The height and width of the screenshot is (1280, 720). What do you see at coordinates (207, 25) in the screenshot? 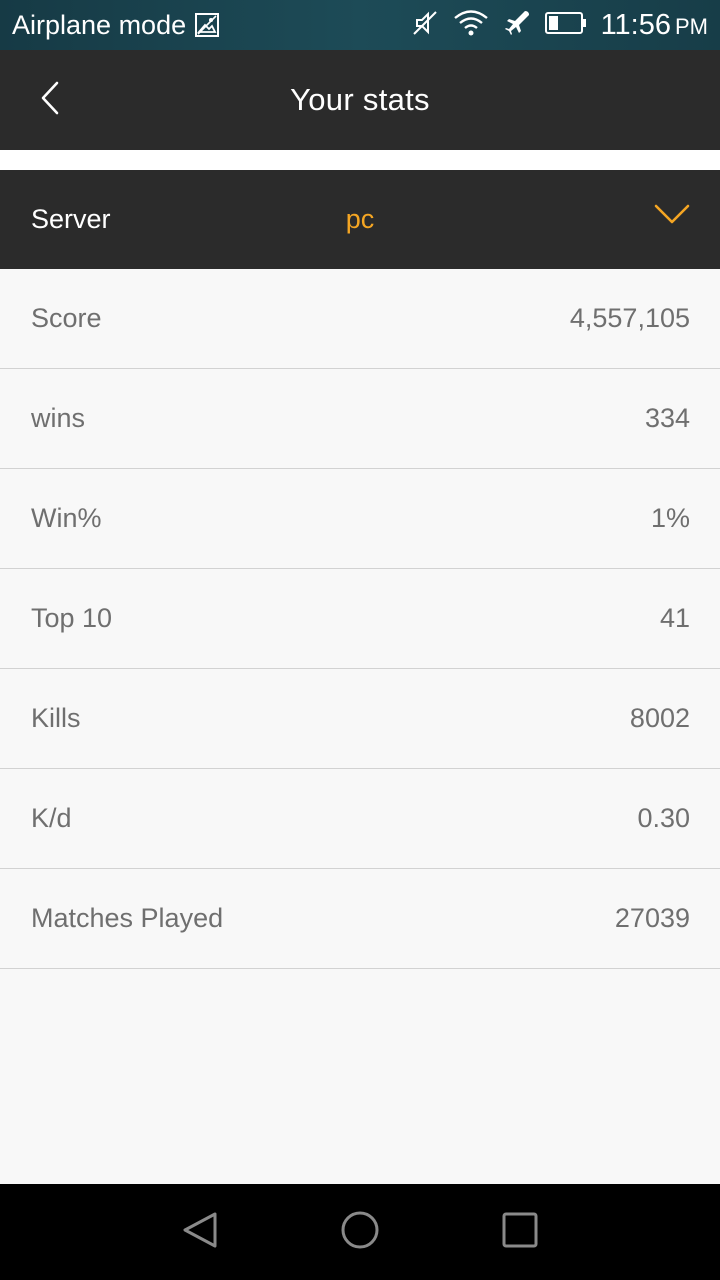
I see `image-notification-icon` at bounding box center [207, 25].